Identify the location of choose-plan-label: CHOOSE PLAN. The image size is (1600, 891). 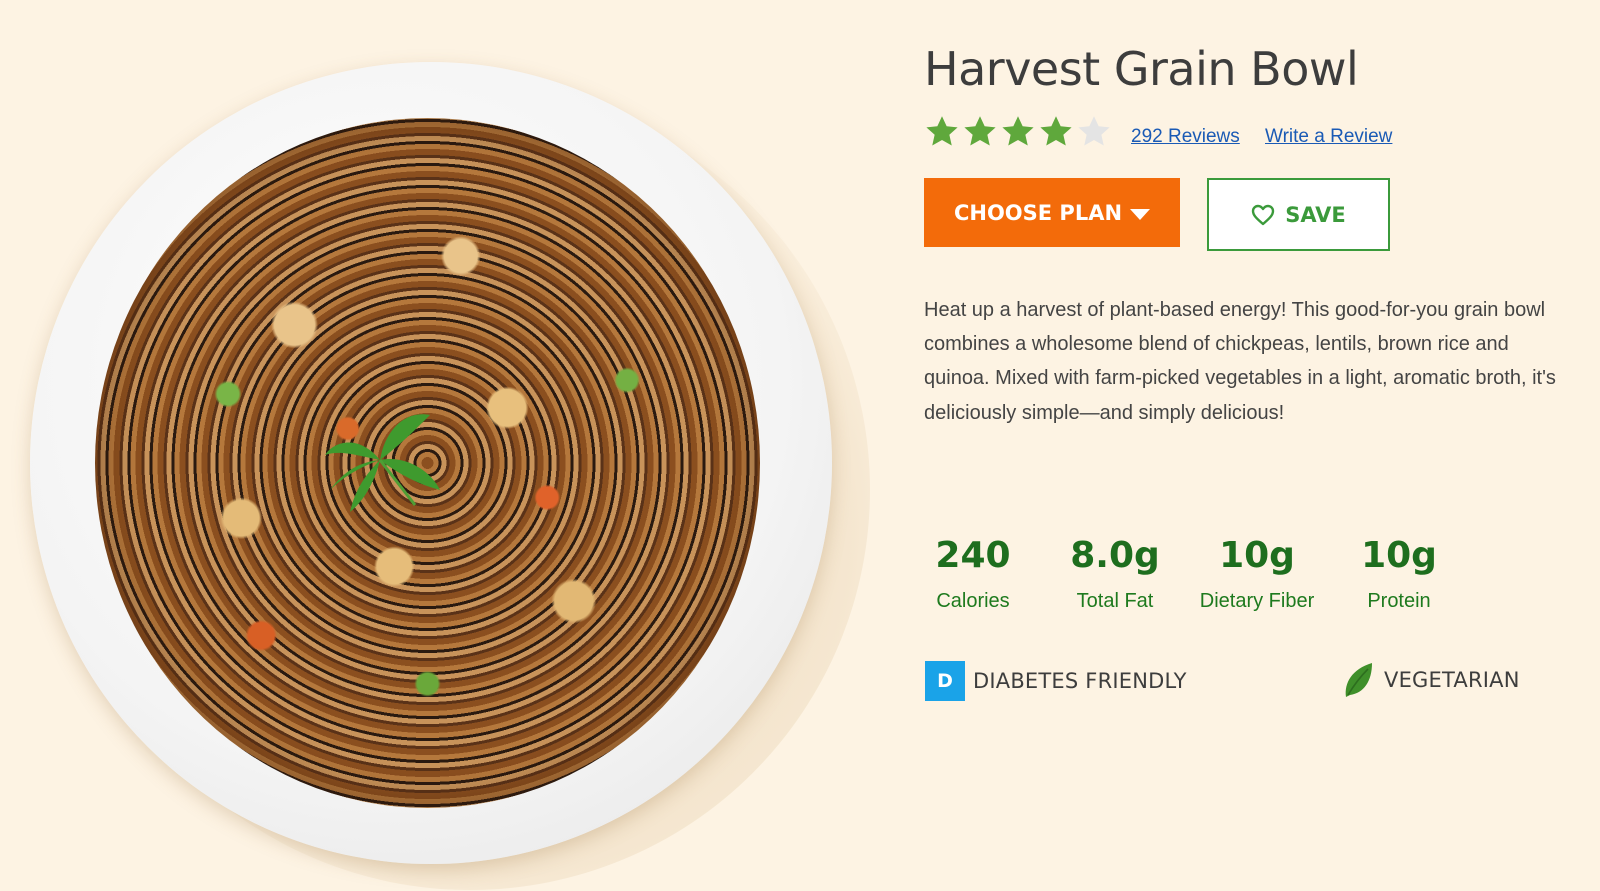
(1038, 212).